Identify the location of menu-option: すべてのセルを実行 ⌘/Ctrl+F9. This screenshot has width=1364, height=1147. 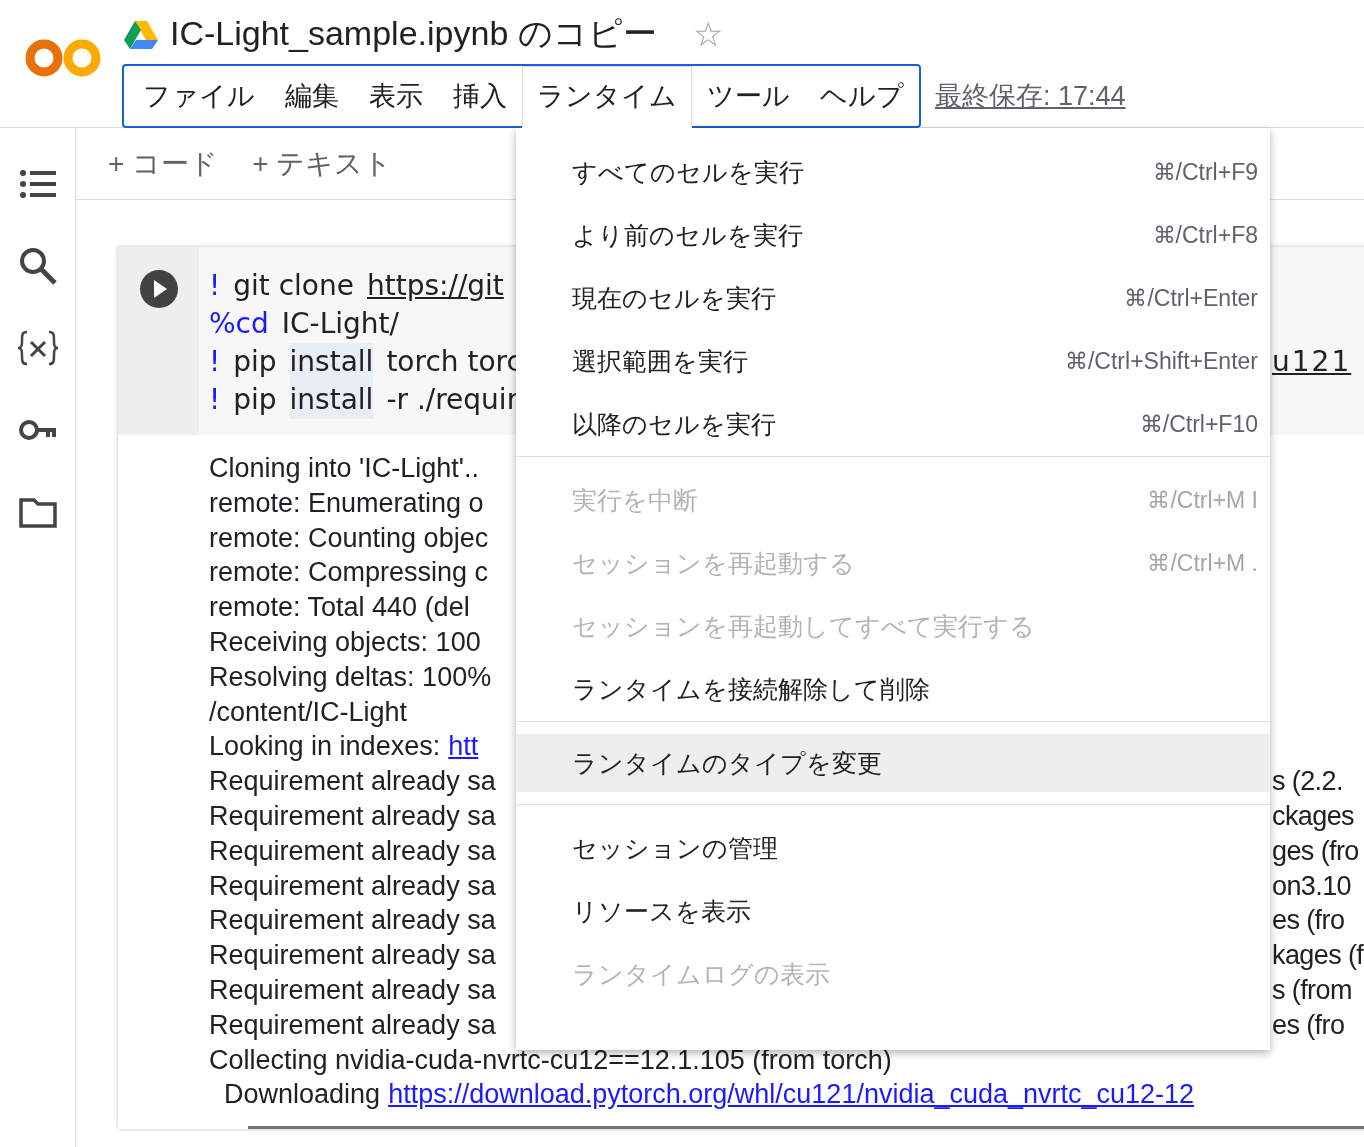
(893, 172).